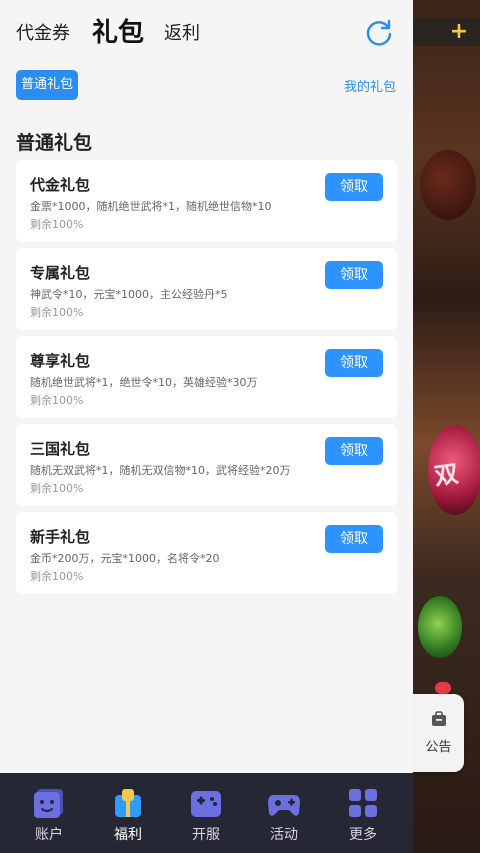 The width and height of the screenshot is (480, 853). What do you see at coordinates (363, 835) in the screenshot?
I see `nav-label-more: 更多` at bounding box center [363, 835].